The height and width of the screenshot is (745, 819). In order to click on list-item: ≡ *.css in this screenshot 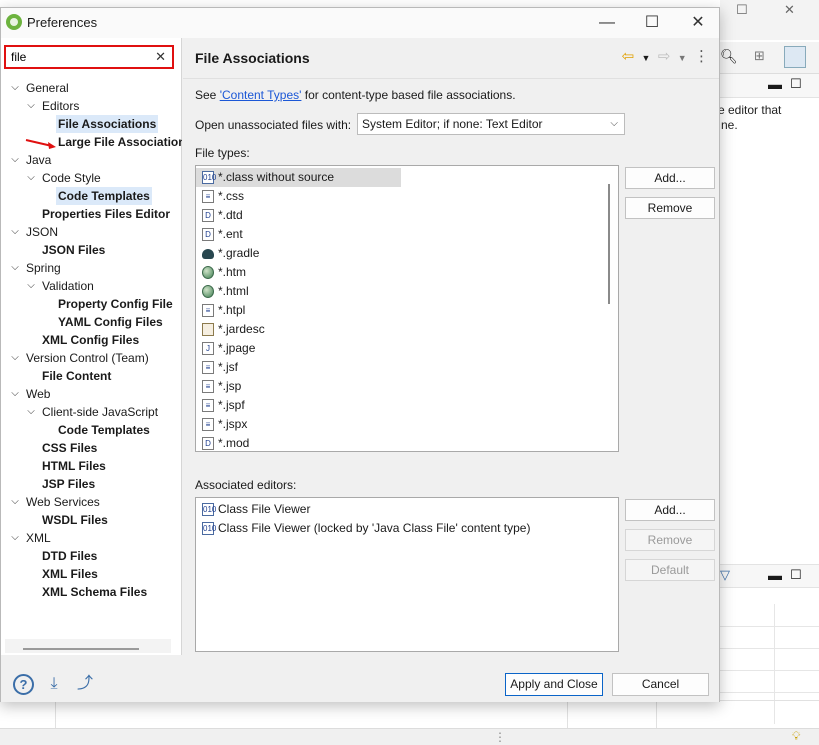, I will do `click(407, 196)`.